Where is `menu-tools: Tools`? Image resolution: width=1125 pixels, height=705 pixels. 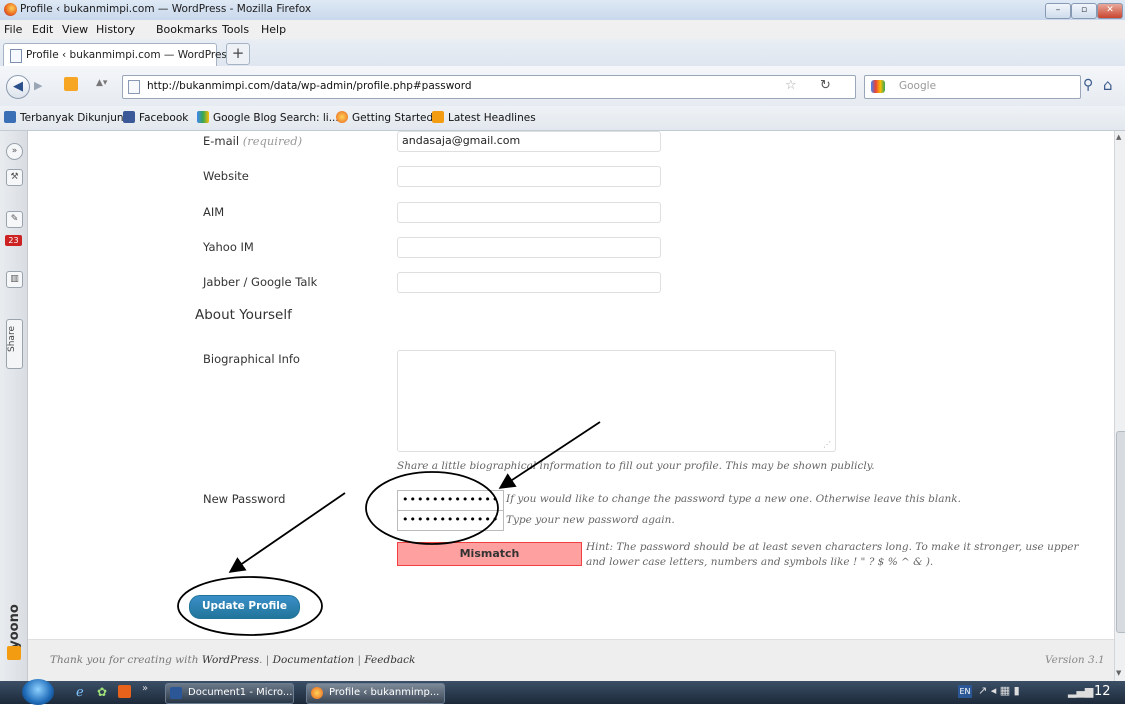
menu-tools: Tools is located at coordinates (235, 29).